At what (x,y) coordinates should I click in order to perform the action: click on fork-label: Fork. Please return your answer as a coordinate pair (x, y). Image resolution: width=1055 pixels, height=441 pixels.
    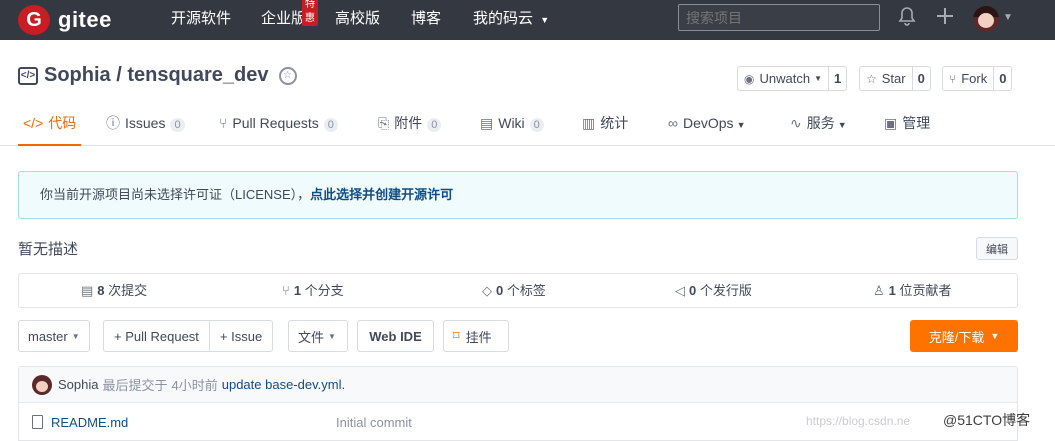
    Looking at the image, I should click on (974, 78).